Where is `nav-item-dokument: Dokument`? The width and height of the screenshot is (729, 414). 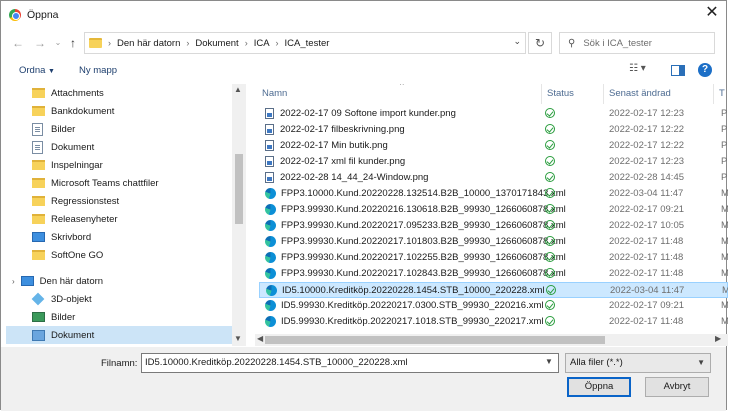
nav-item-dokument: Dokument is located at coordinates (63, 147).